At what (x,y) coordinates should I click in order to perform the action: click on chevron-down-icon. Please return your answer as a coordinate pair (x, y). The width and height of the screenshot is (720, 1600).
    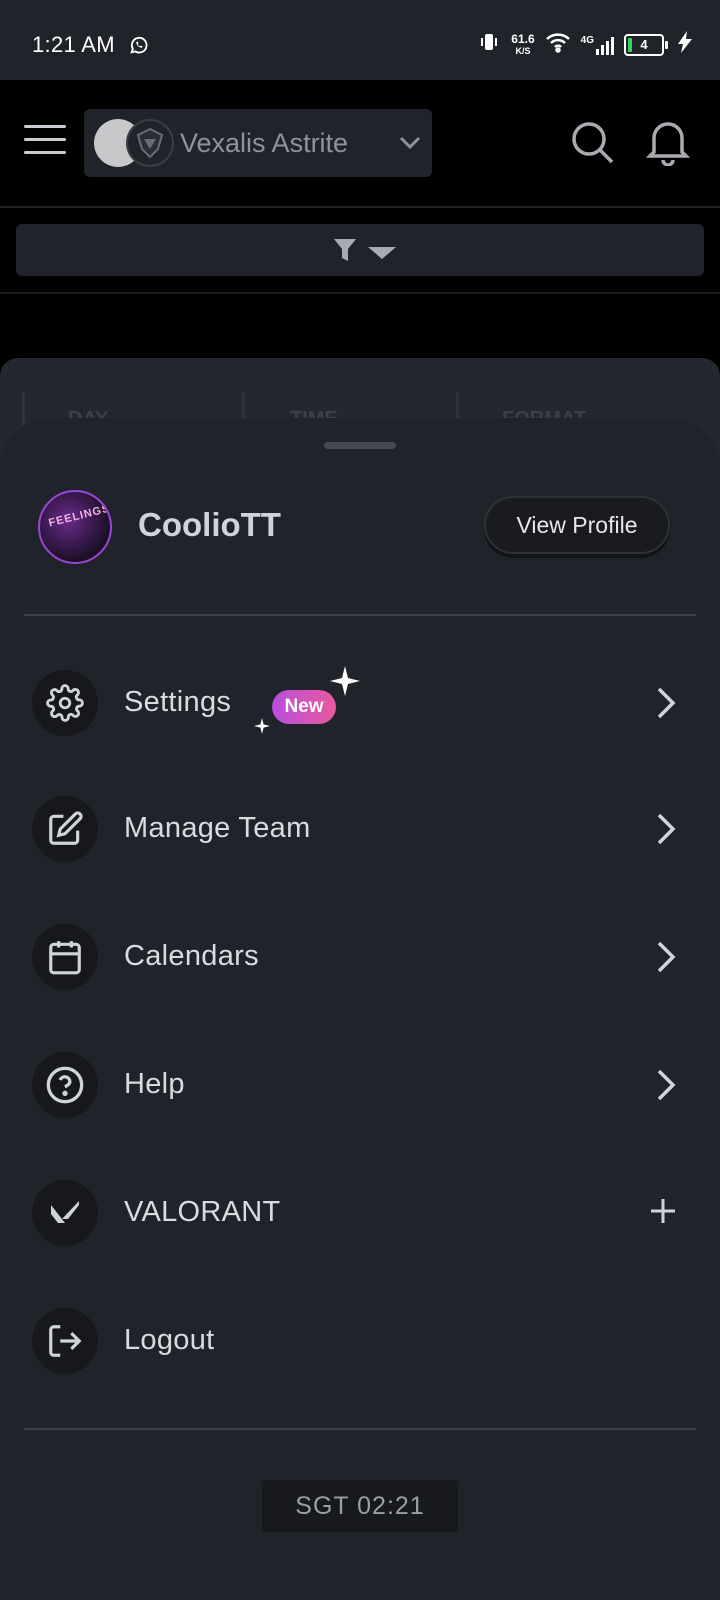
    Looking at the image, I should click on (410, 144).